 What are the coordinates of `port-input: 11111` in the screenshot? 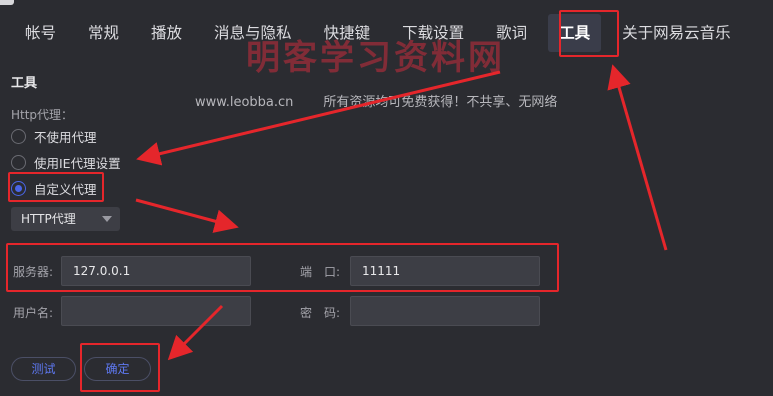 It's located at (445, 271).